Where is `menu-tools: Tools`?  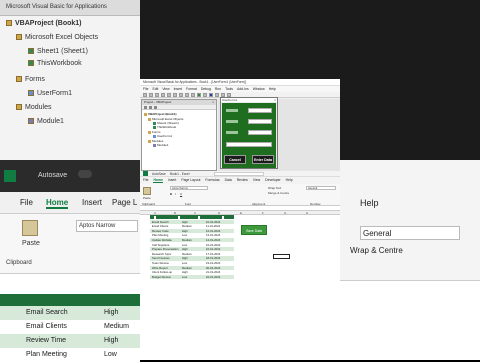
menu-tools: Tools is located at coordinates (229, 89).